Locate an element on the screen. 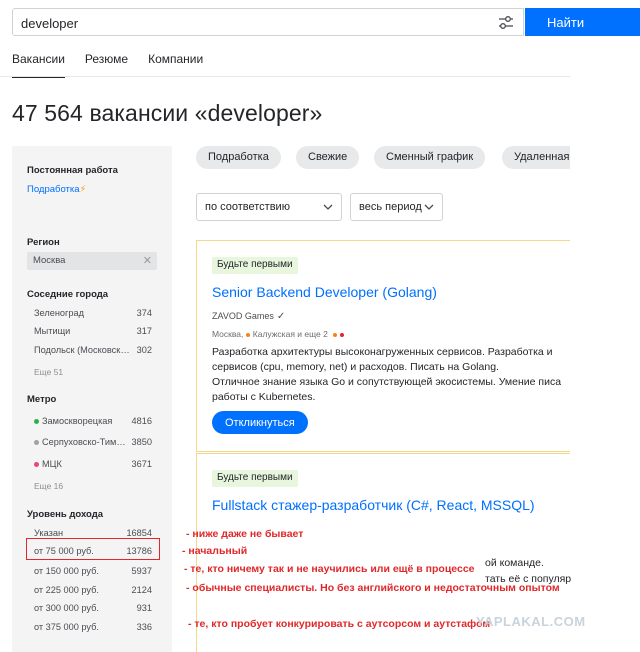 This screenshot has height=652, width=640. search-field-wrapper is located at coordinates (268, 22).